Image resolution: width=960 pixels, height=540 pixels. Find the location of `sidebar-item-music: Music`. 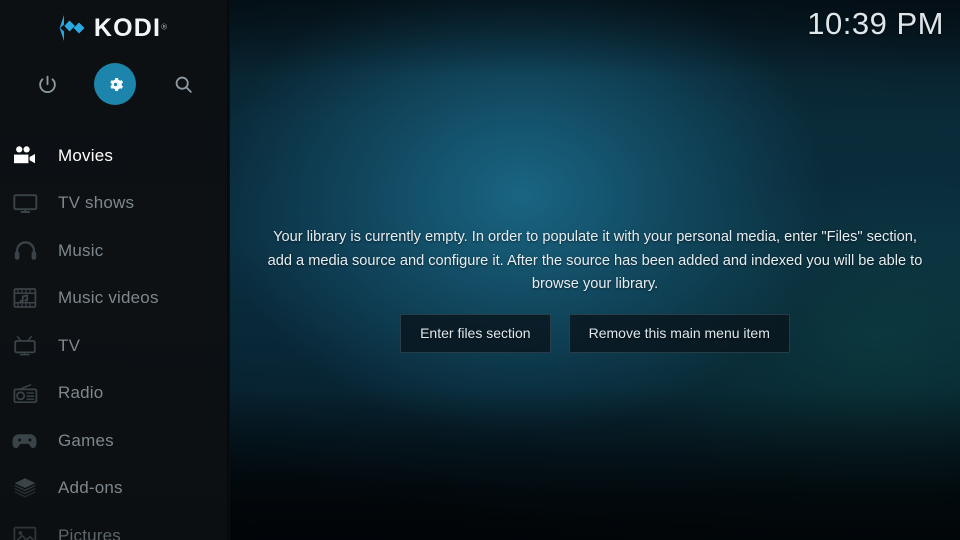

sidebar-item-music: Music is located at coordinates (115, 251).